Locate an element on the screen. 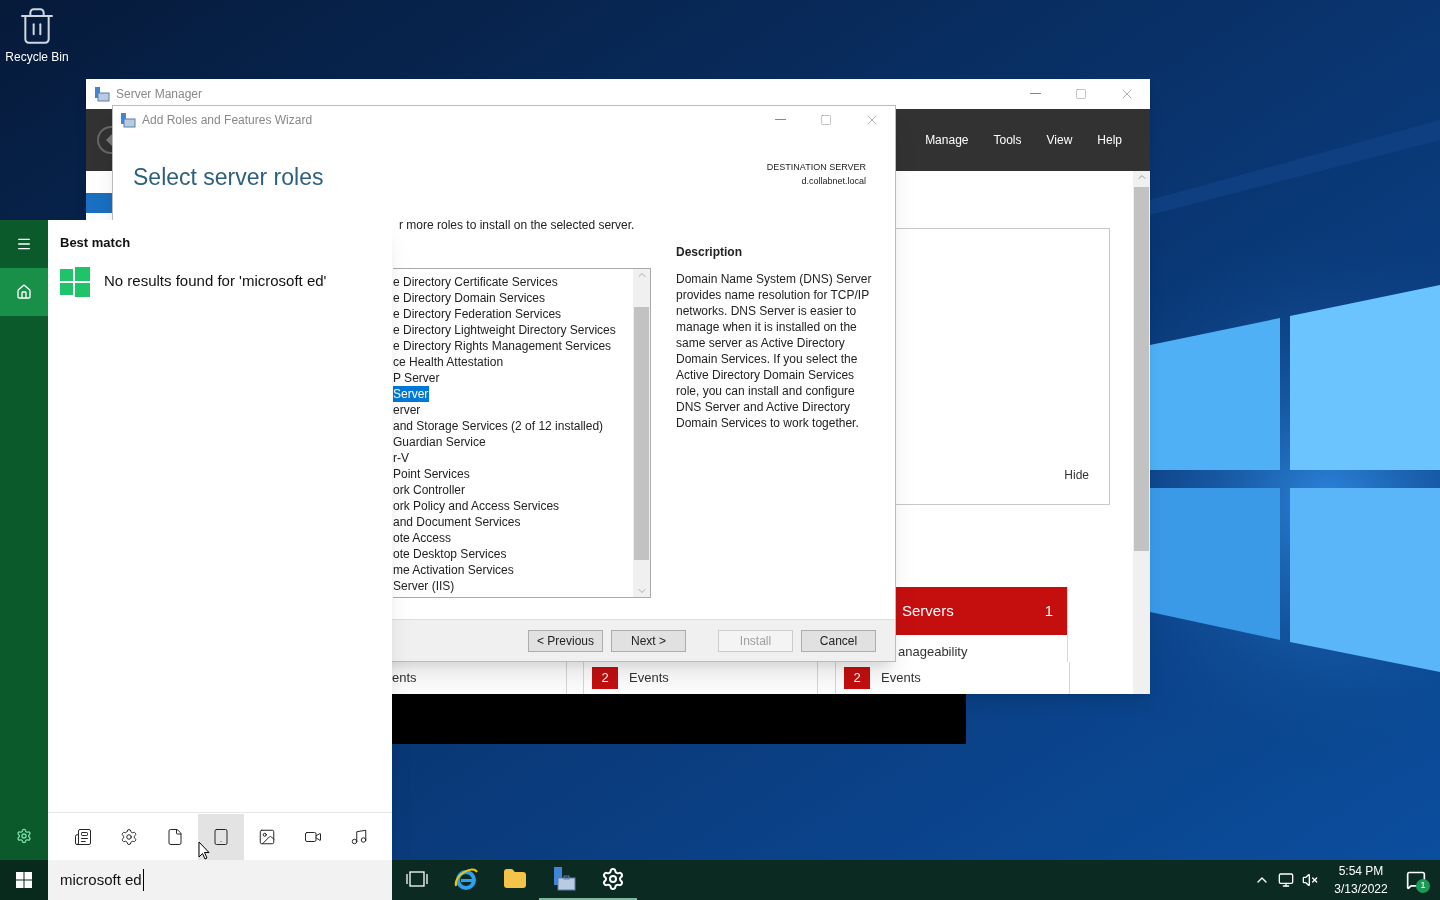 The height and width of the screenshot is (900, 1440). newspaper-icon is located at coordinates (83, 836).